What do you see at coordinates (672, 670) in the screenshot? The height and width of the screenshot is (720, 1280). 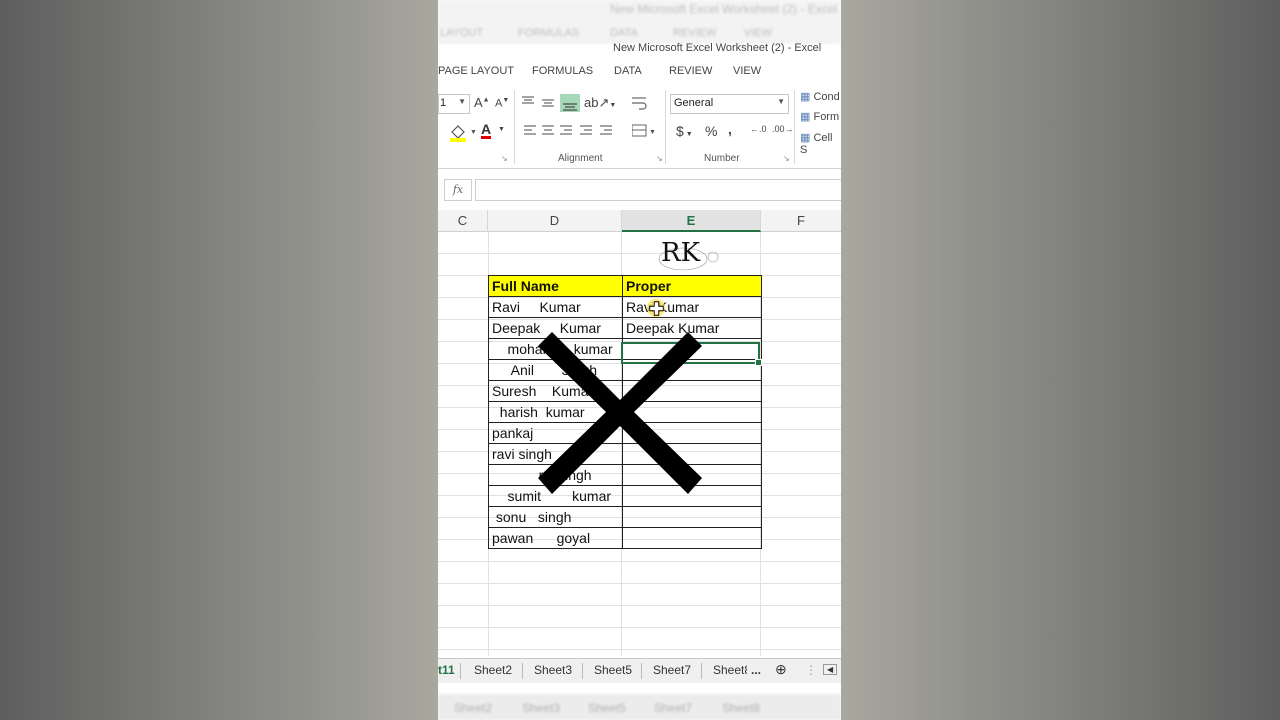 I see `sheet-tab-sheet7: Sheet7` at bounding box center [672, 670].